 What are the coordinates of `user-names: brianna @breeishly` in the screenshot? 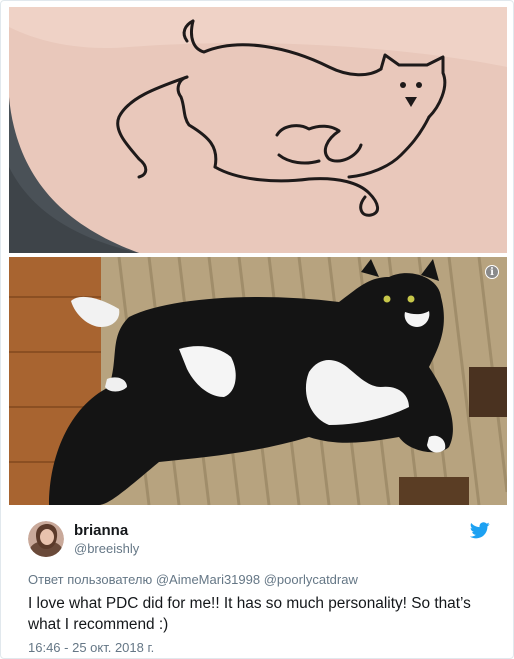 It's located at (106, 539).